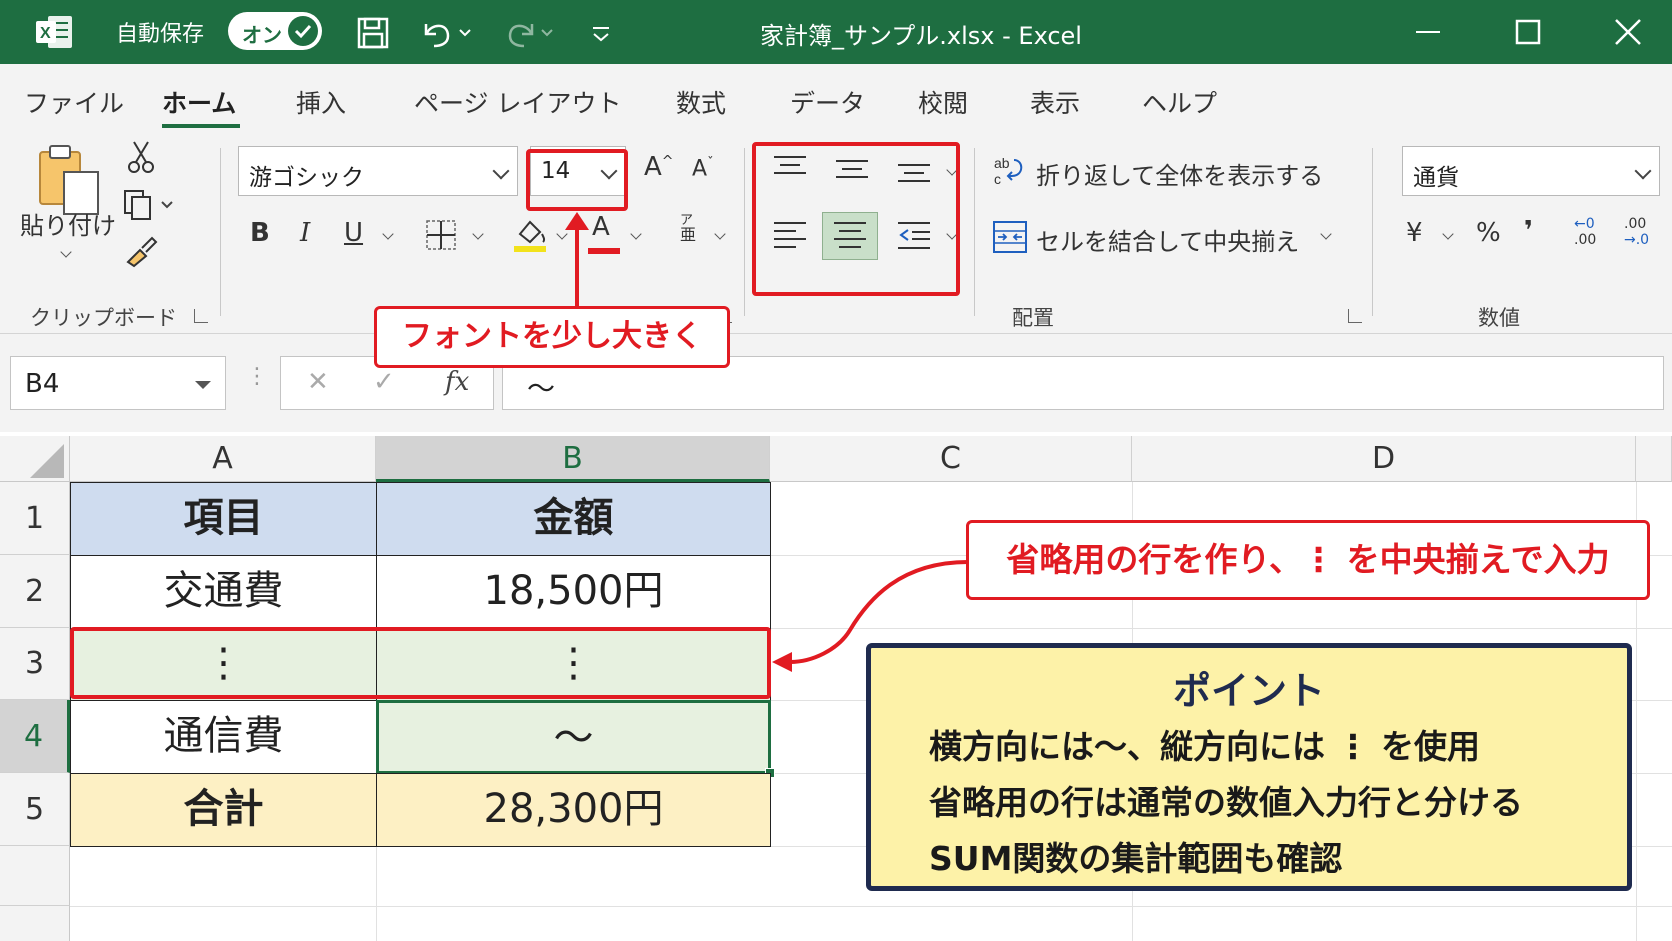 This screenshot has height=941, width=1672. What do you see at coordinates (552, 337) in the screenshot?
I see `font-size-callout: フォントを少し大きく` at bounding box center [552, 337].